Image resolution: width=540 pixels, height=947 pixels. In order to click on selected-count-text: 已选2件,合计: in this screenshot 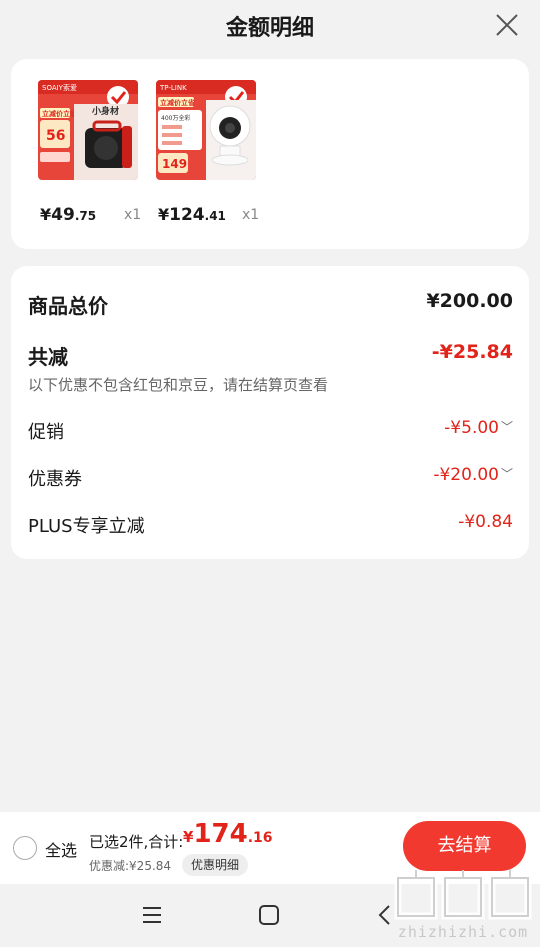, I will do `click(136, 842)`.